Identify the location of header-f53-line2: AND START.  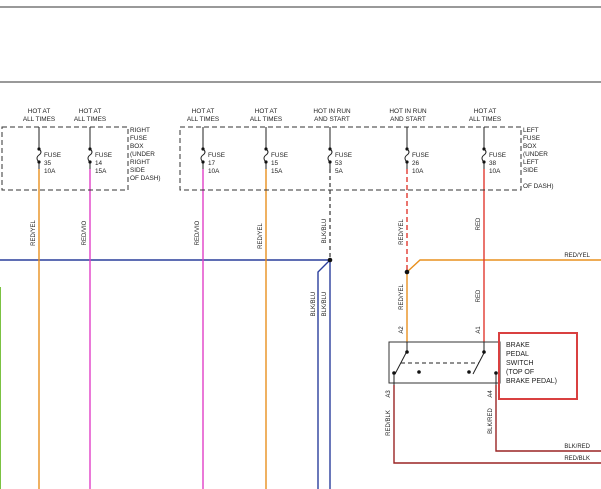
(332, 119).